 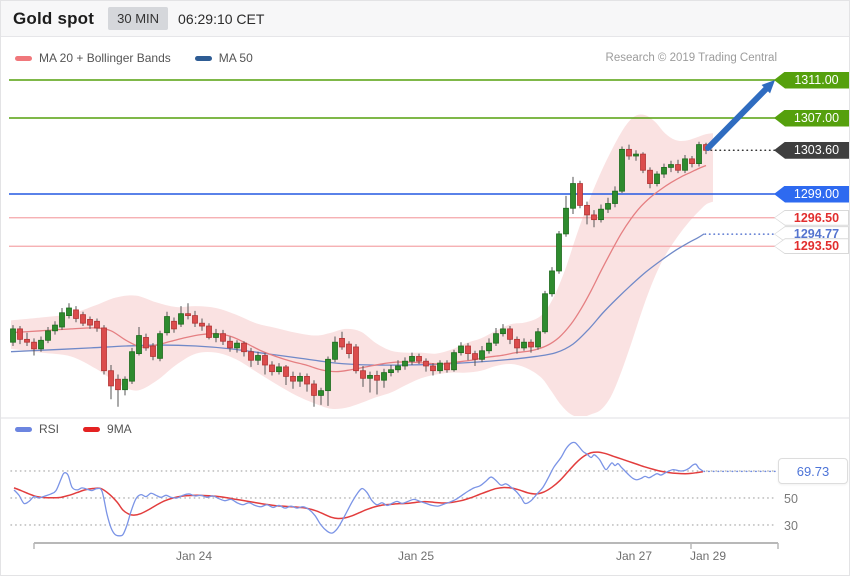 What do you see at coordinates (49, 429) in the screenshot?
I see `legend-label: RSI` at bounding box center [49, 429].